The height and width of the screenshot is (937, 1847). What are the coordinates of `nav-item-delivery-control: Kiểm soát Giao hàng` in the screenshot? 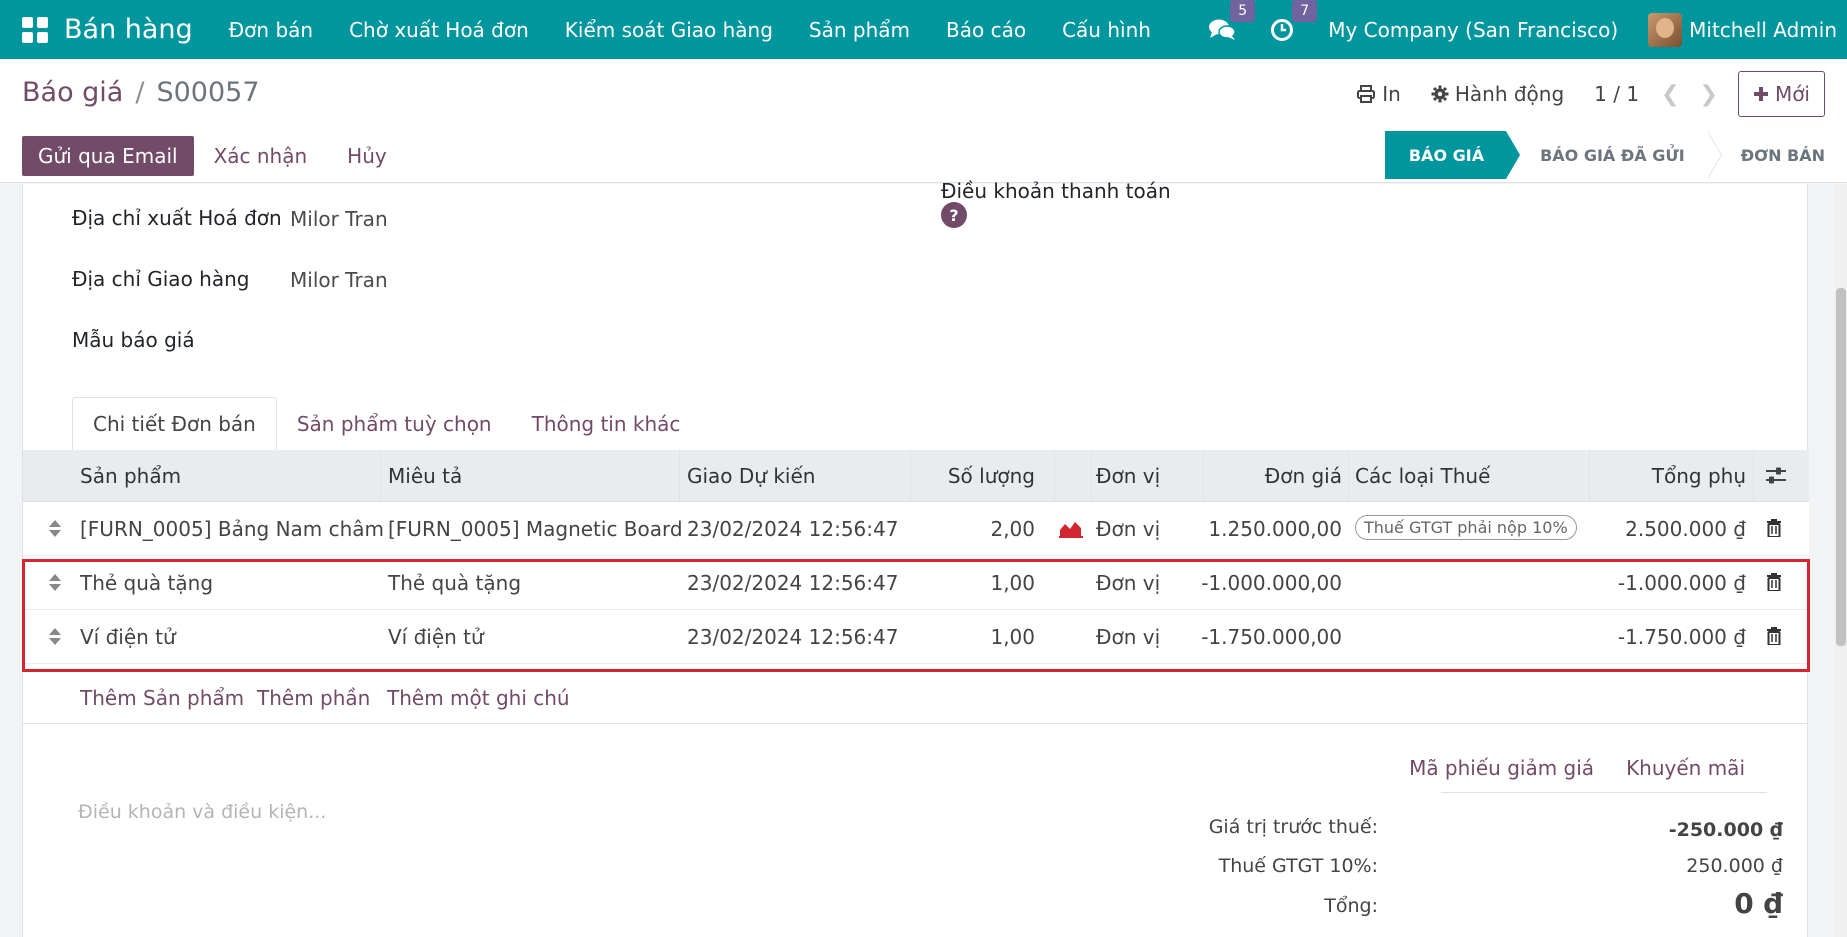 It's located at (669, 30).